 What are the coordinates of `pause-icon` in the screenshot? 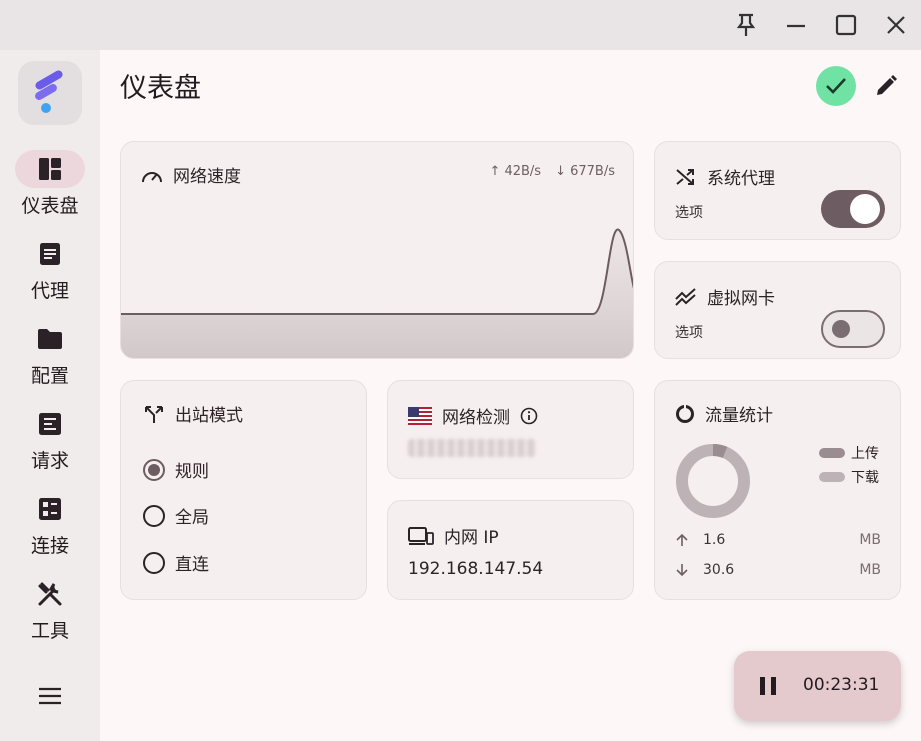 It's located at (768, 686).